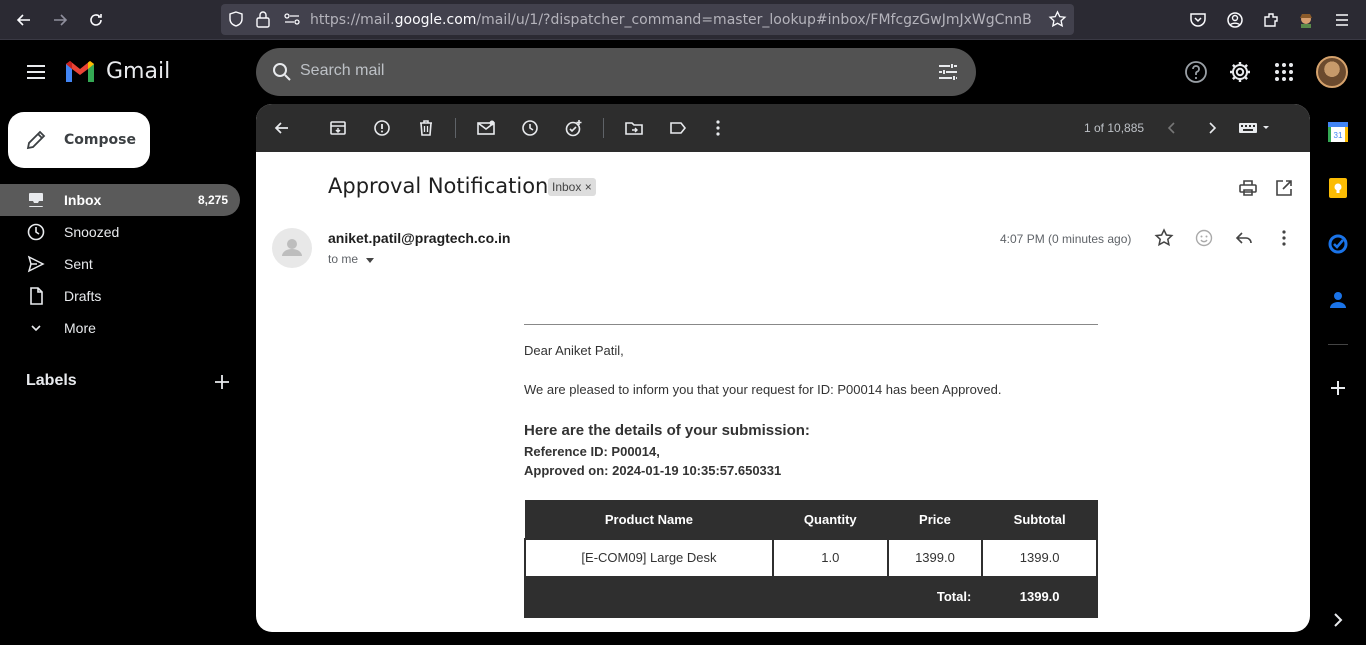  Describe the element at coordinates (1057, 19) in the screenshot. I see `bookmark-star-icon` at that location.